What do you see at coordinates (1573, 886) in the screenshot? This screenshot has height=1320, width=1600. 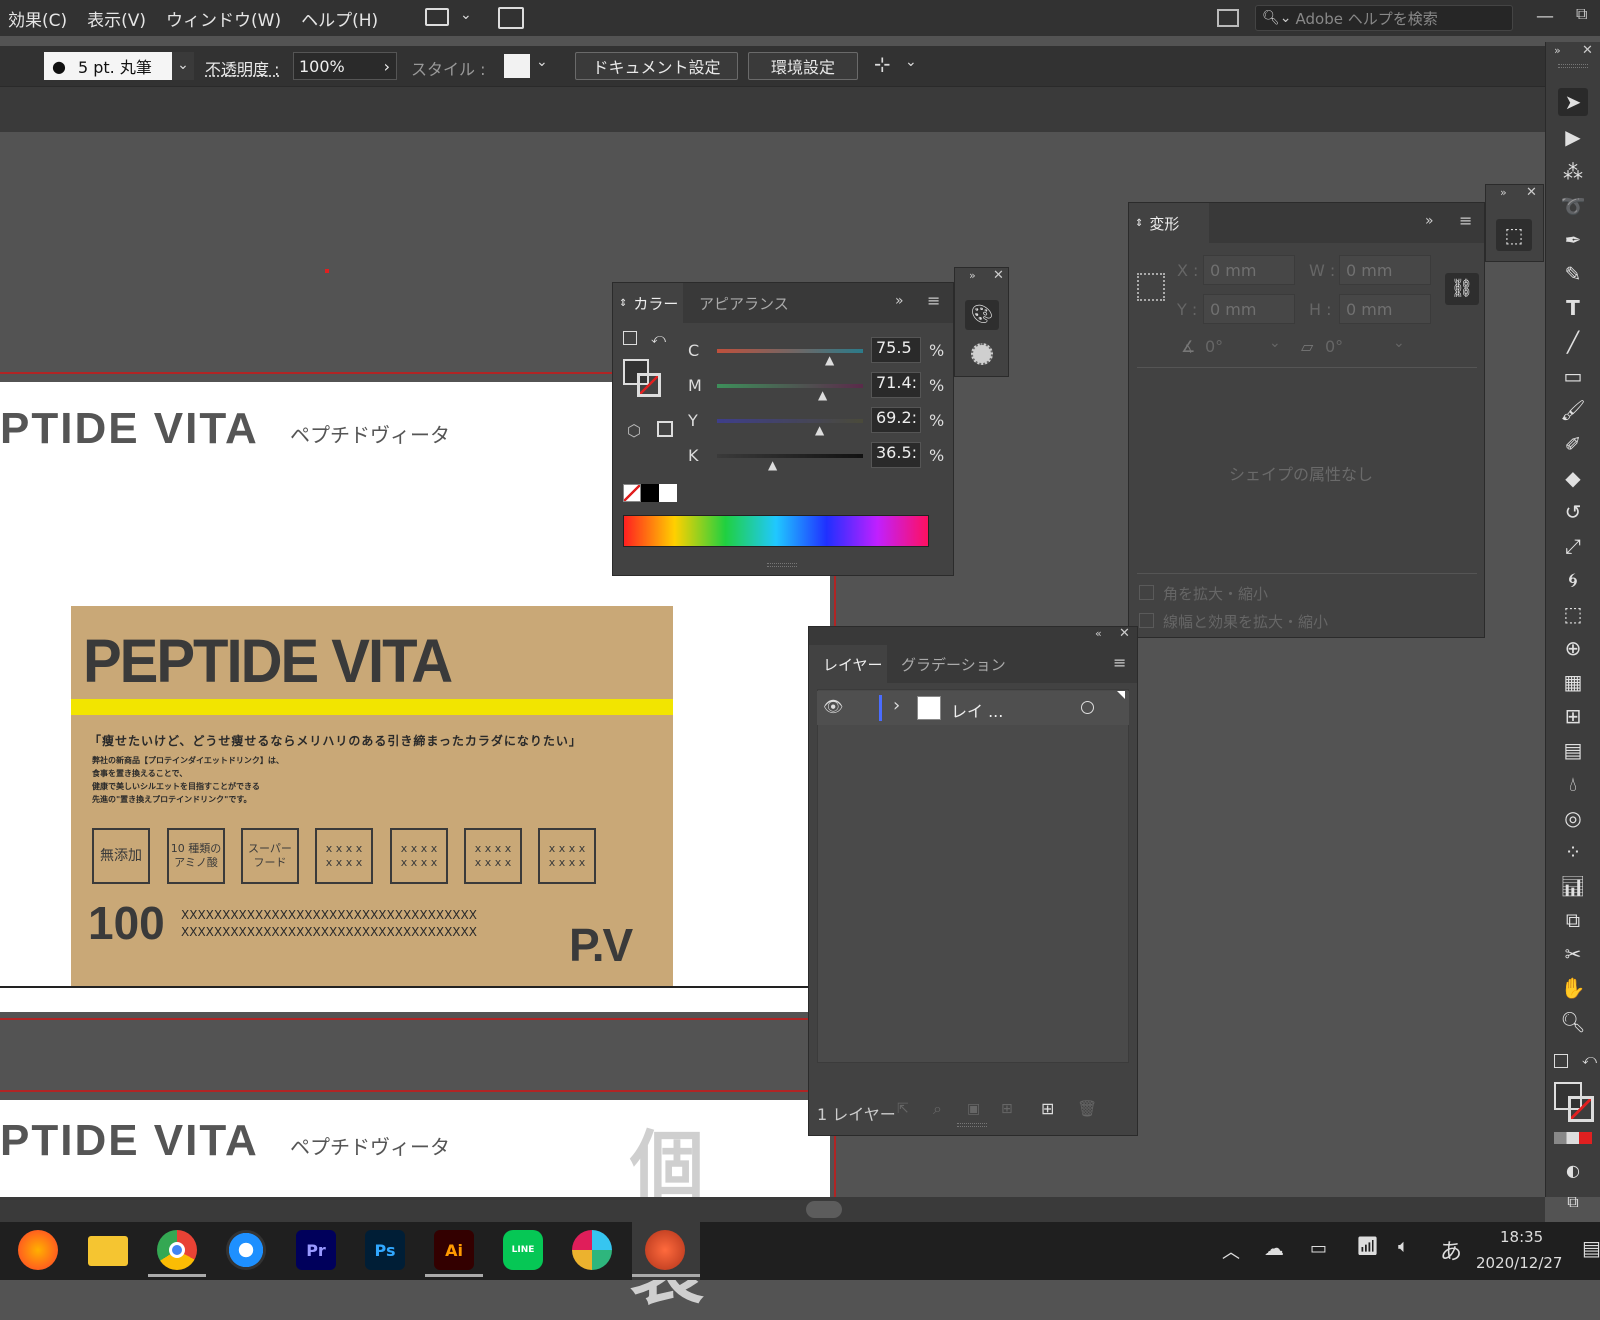 I see `graph-tool-icon: 📊︎` at bounding box center [1573, 886].